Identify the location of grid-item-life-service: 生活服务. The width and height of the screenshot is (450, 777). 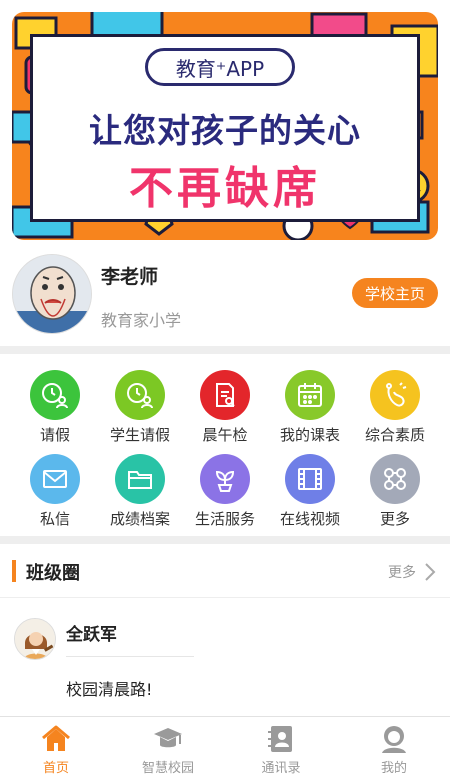
(225, 491).